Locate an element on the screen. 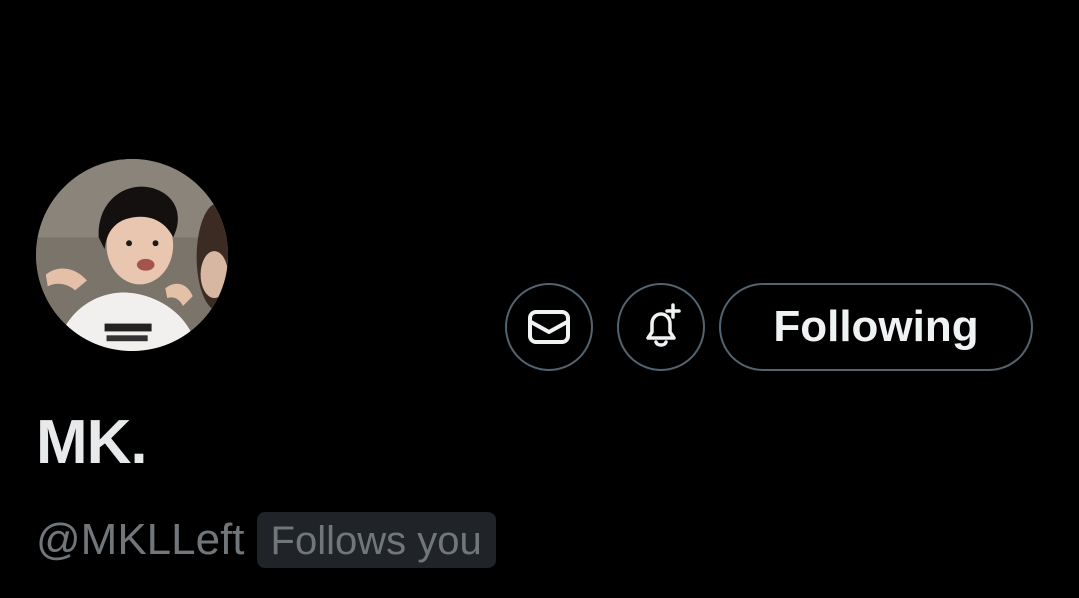 The height and width of the screenshot is (598, 1079). notifications-button is located at coordinates (661, 327).